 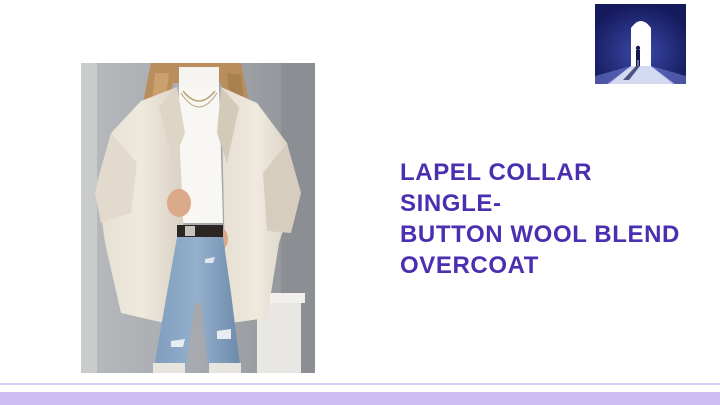 What do you see at coordinates (496, 188) in the screenshot?
I see `product-title-line: LAPEL COLLAR SINGLE-` at bounding box center [496, 188].